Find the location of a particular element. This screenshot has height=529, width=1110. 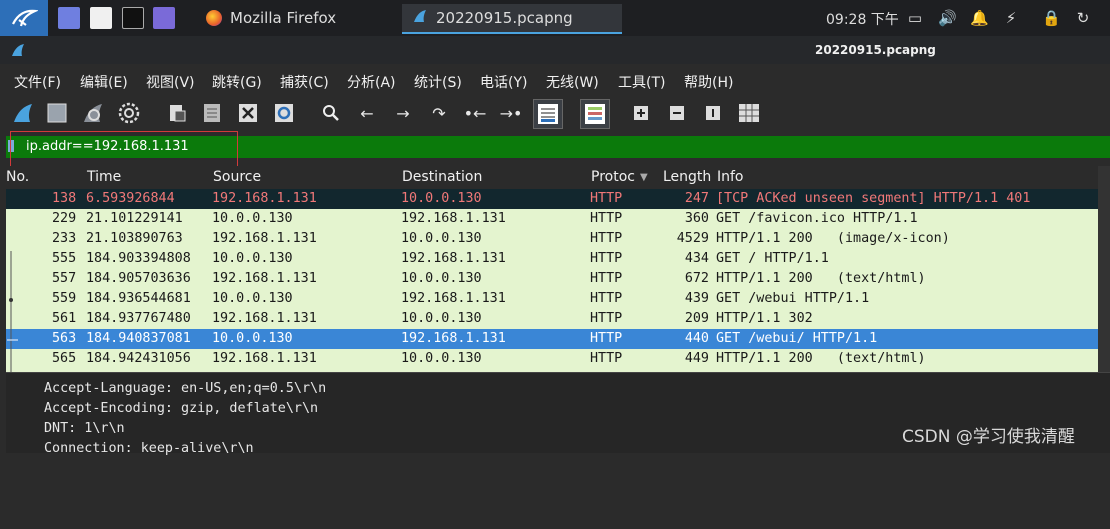

refresh-icon: ↻ is located at coordinates (1083, 18).